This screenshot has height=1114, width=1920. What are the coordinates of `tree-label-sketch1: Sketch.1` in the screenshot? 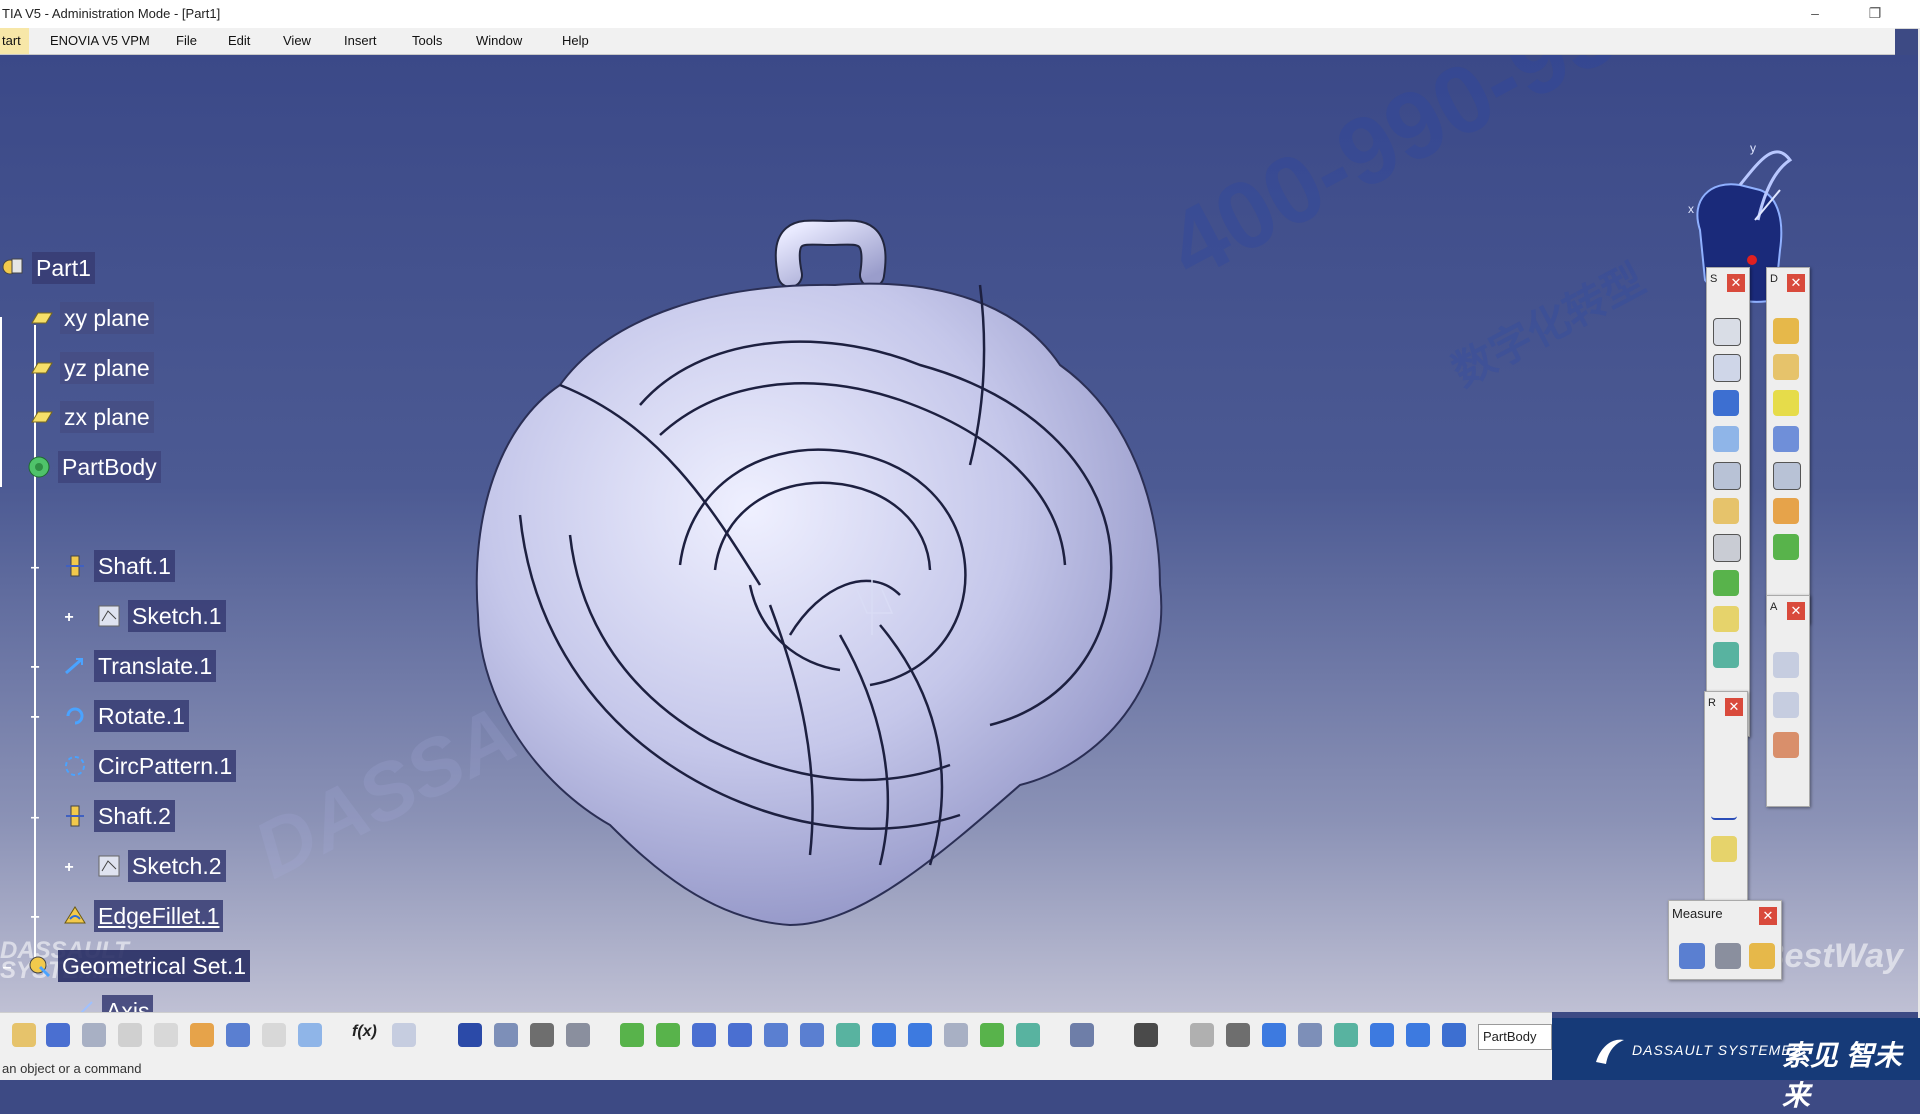 It's located at (177, 616).